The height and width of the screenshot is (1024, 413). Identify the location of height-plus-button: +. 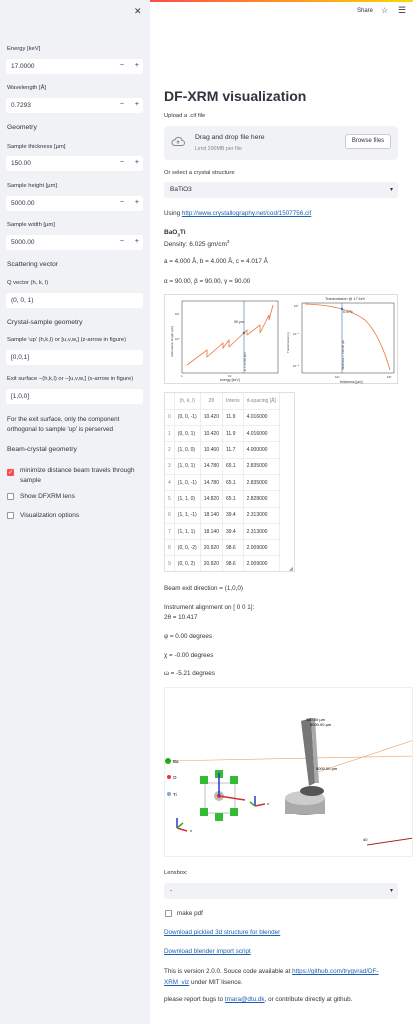
(137, 202).